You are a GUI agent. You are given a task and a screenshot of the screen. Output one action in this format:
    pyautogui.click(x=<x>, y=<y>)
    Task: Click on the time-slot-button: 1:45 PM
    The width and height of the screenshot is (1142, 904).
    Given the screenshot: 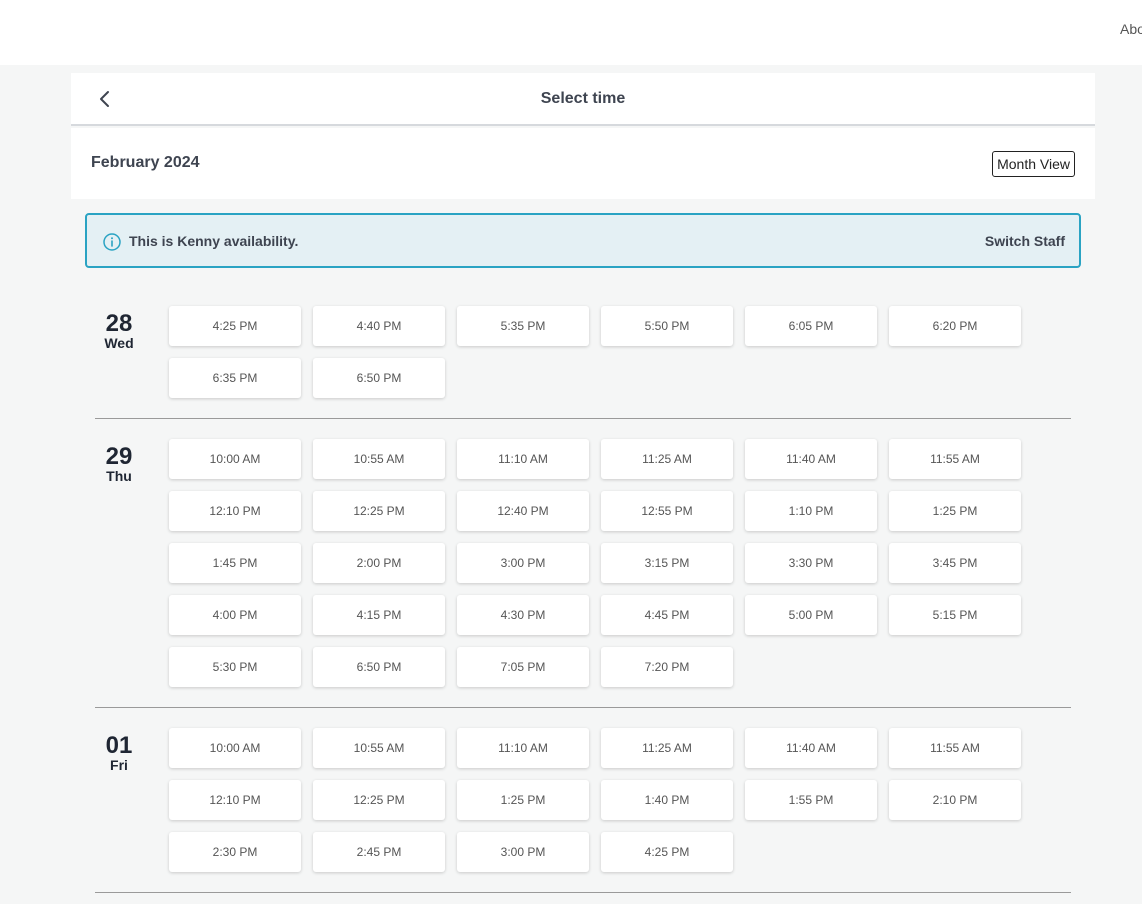 What is the action you would take?
    pyautogui.click(x=235, y=563)
    